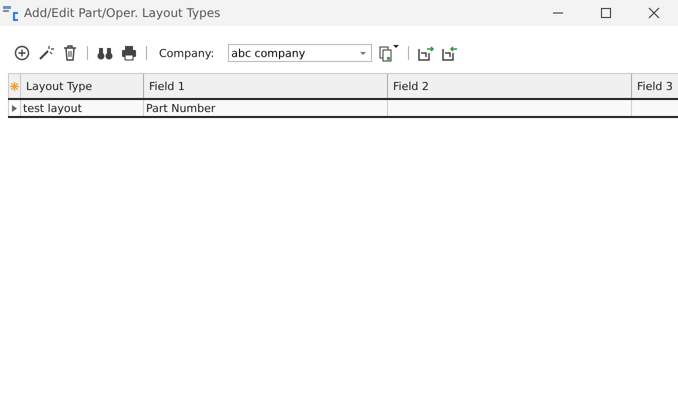 The height and width of the screenshot is (400, 678). I want to click on column-header: Layout Type, so click(82, 86).